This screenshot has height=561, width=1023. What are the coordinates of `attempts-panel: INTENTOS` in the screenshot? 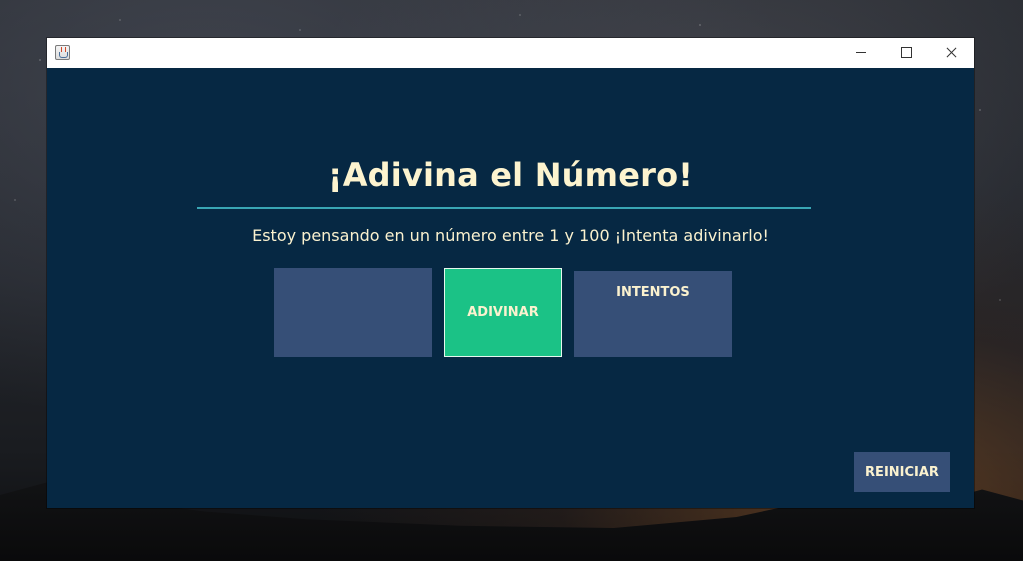 It's located at (653, 314).